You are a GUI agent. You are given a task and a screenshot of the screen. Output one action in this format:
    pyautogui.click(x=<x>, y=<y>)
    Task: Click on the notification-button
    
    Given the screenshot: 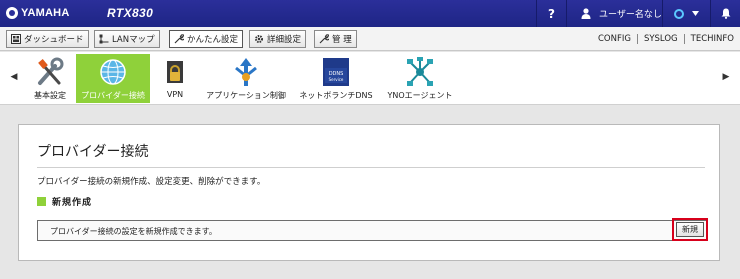 What is the action you would take?
    pyautogui.click(x=725, y=13)
    